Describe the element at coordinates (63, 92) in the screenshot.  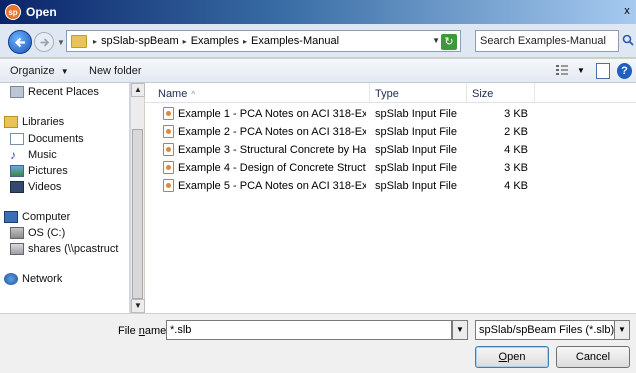
I see `nav-item-label: Recent Places` at that location.